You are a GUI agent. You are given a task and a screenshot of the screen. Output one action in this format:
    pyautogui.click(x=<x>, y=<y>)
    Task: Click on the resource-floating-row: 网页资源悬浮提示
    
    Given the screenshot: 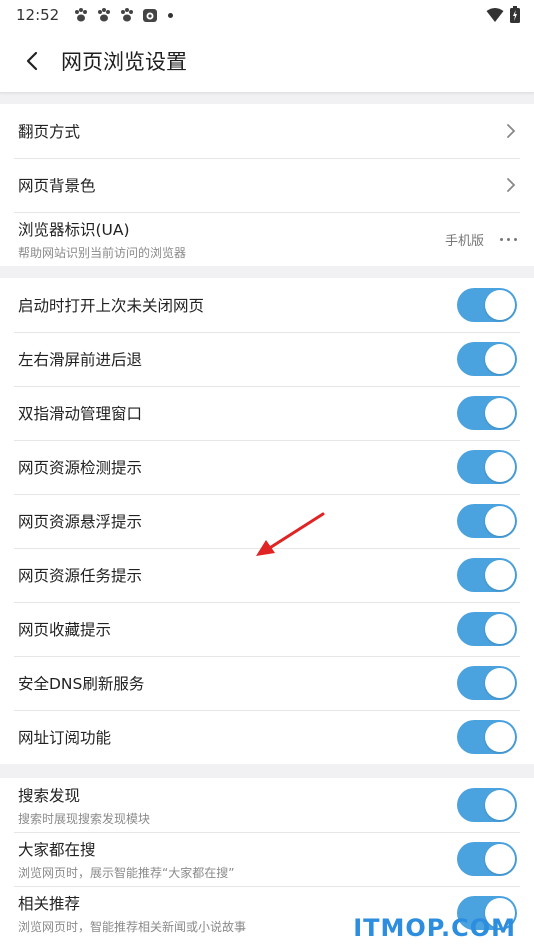 What is the action you would take?
    pyautogui.click(x=267, y=521)
    